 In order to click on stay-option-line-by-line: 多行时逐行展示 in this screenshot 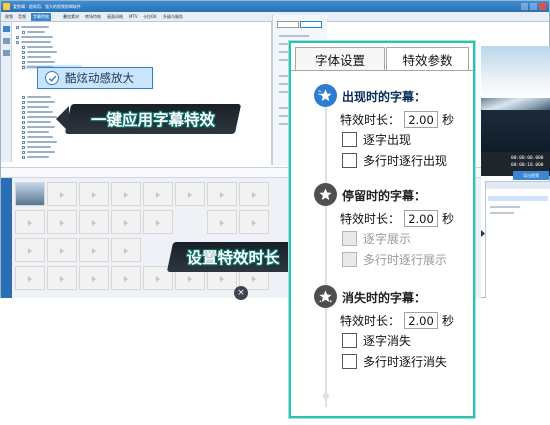, I will do `click(394, 259)`.